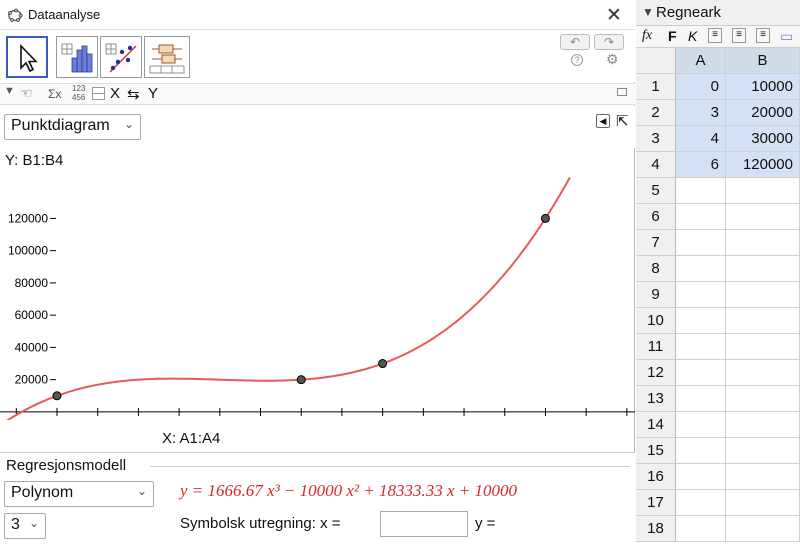 The image size is (800, 549). I want to click on cell-a: 3, so click(701, 113).